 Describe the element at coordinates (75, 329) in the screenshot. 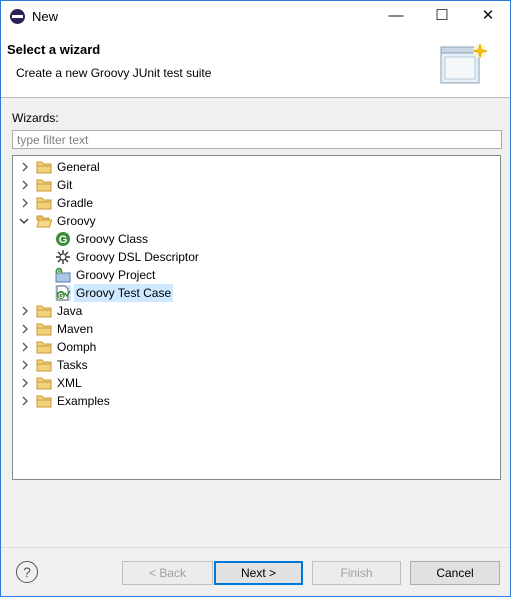

I see `tree-item-label: Maven` at that location.